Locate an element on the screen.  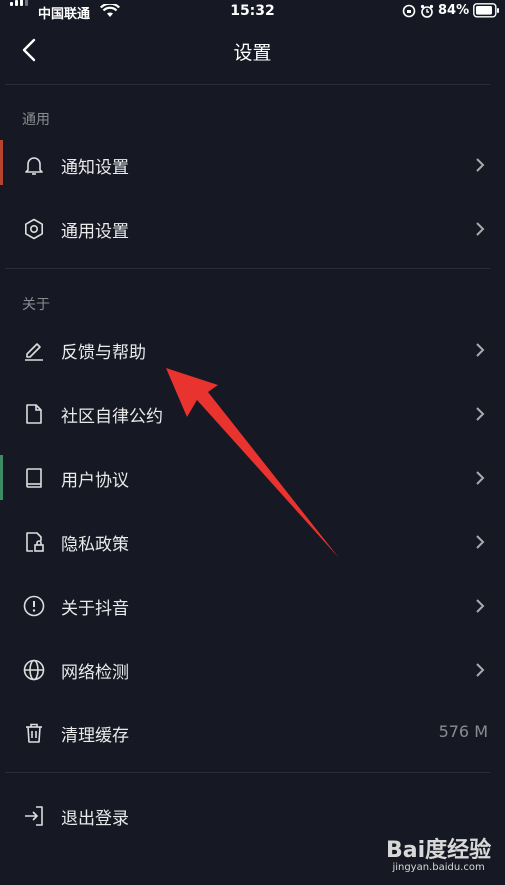
watermark: Bai度经验 jingyan.baidu.com is located at coordinates (438, 852).